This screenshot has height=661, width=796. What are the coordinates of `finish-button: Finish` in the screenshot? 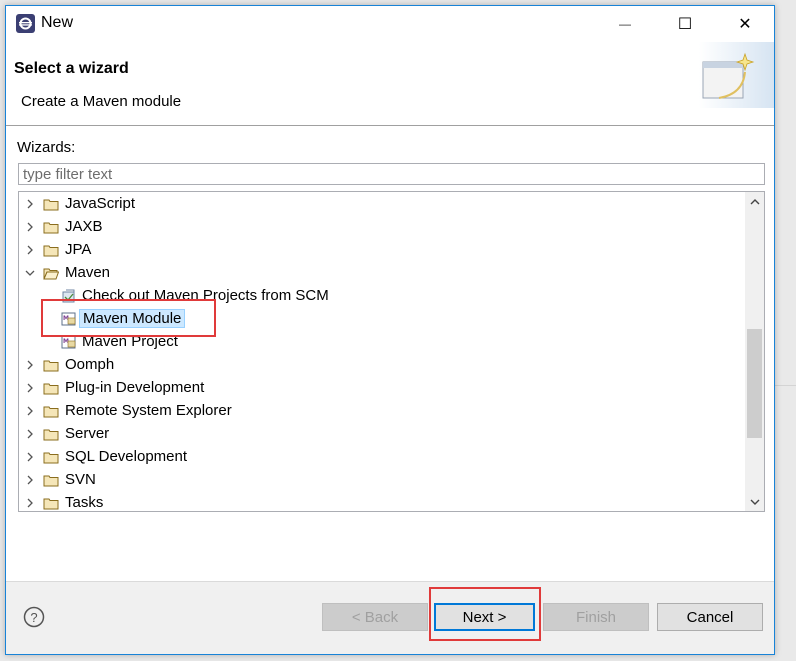 It's located at (596, 617).